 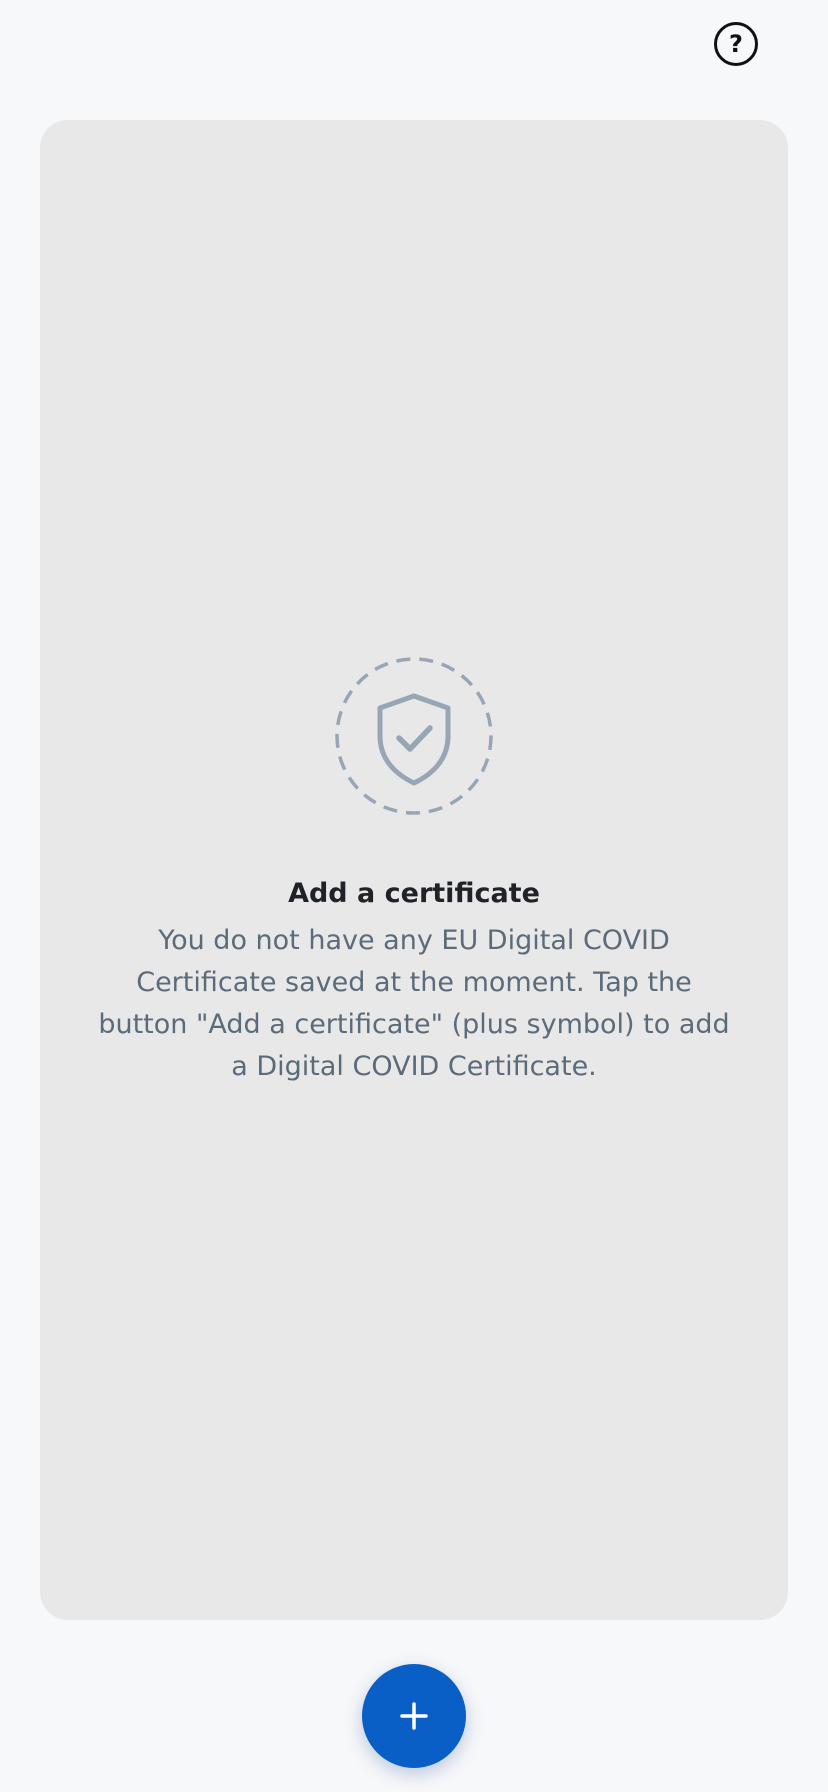 What do you see at coordinates (414, 893) in the screenshot?
I see `empty-state-title: Add a certificate` at bounding box center [414, 893].